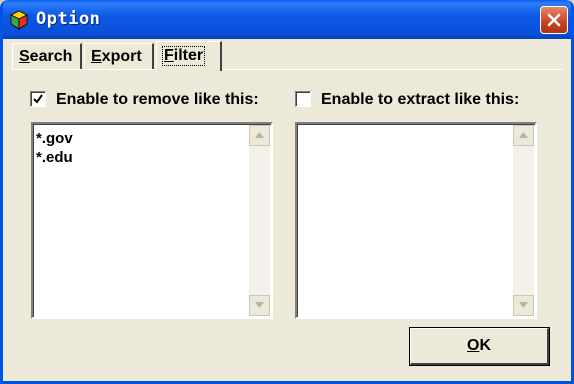 The height and width of the screenshot is (384, 574). I want to click on ok-label: K, so click(485, 345).